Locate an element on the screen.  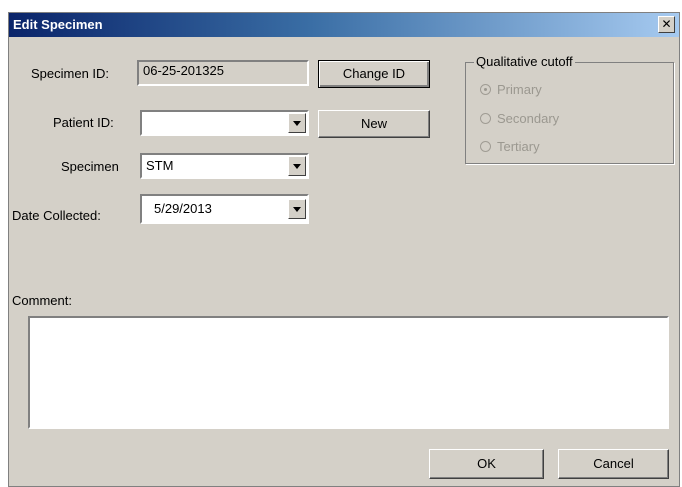
specimen-id-field: 06-25-201325 is located at coordinates (223, 73).